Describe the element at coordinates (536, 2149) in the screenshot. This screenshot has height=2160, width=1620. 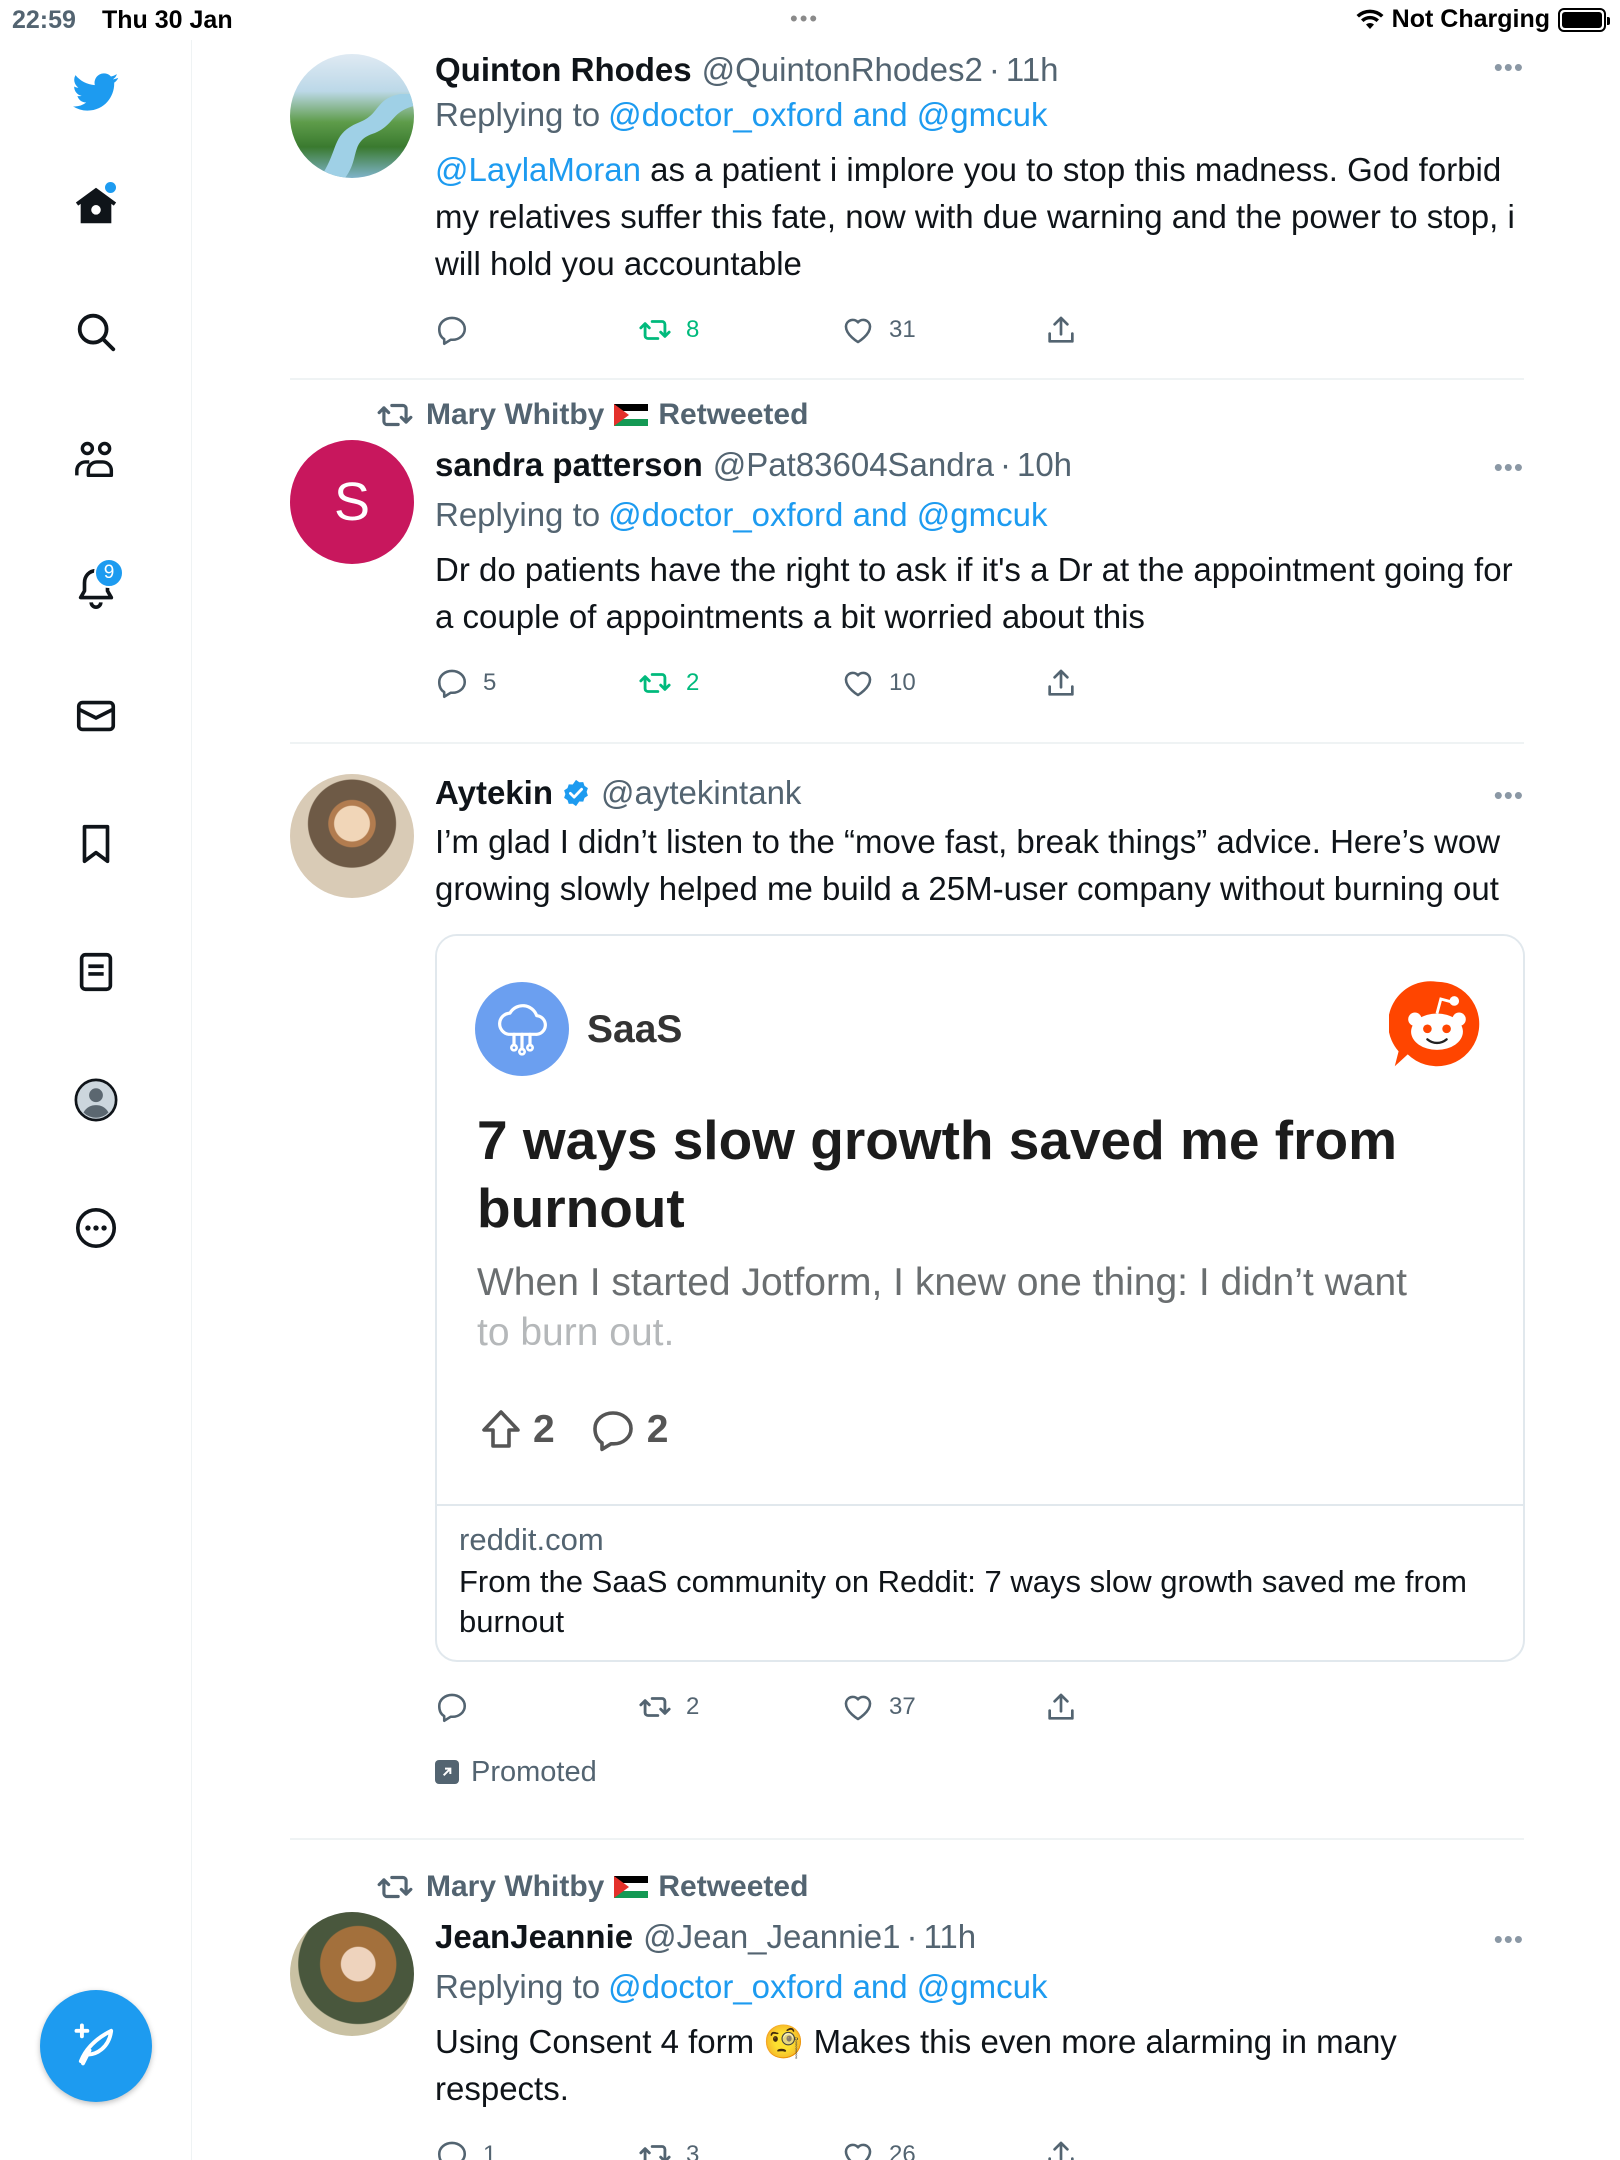
I see `reply-button: 1` at that location.